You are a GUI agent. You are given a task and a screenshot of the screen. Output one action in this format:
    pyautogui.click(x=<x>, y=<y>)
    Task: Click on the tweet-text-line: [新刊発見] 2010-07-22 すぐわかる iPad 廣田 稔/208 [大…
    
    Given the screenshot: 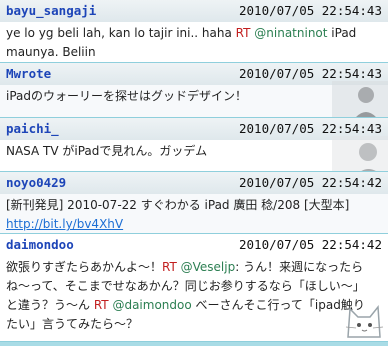 What is the action you would take?
    pyautogui.click(x=178, y=205)
    